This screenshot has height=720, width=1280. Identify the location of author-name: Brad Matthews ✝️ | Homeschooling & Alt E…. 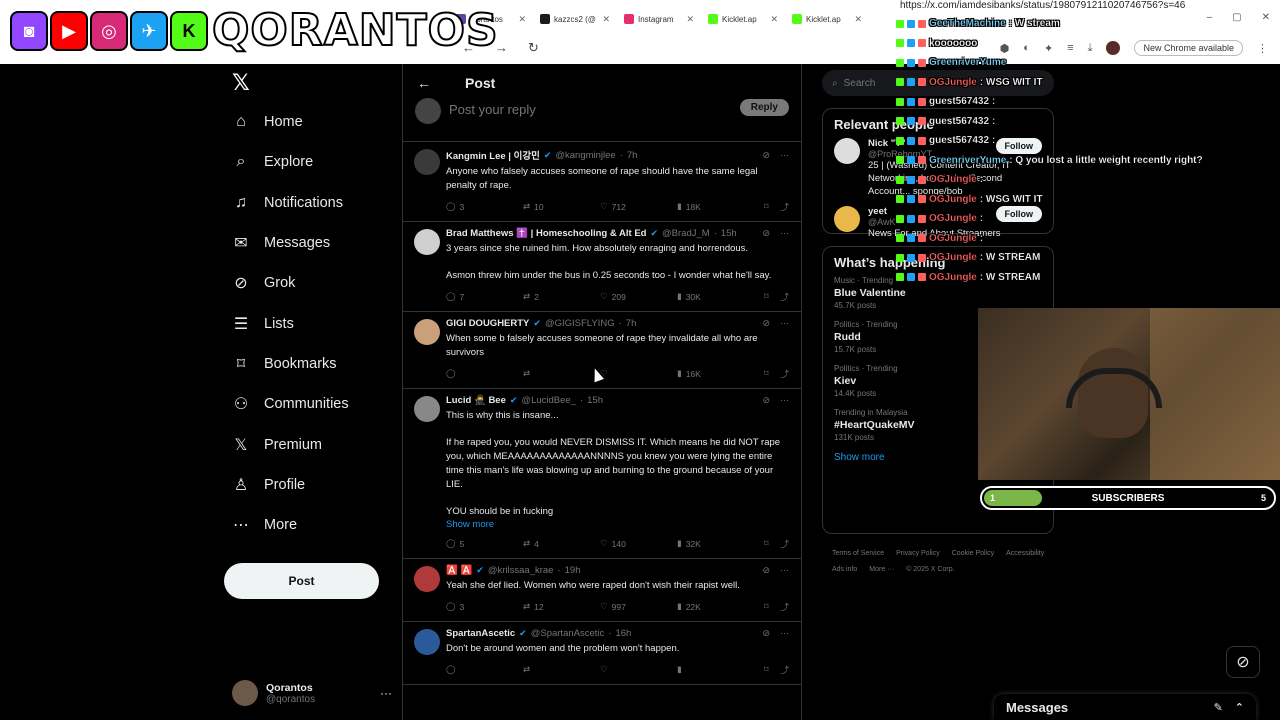
(546, 233).